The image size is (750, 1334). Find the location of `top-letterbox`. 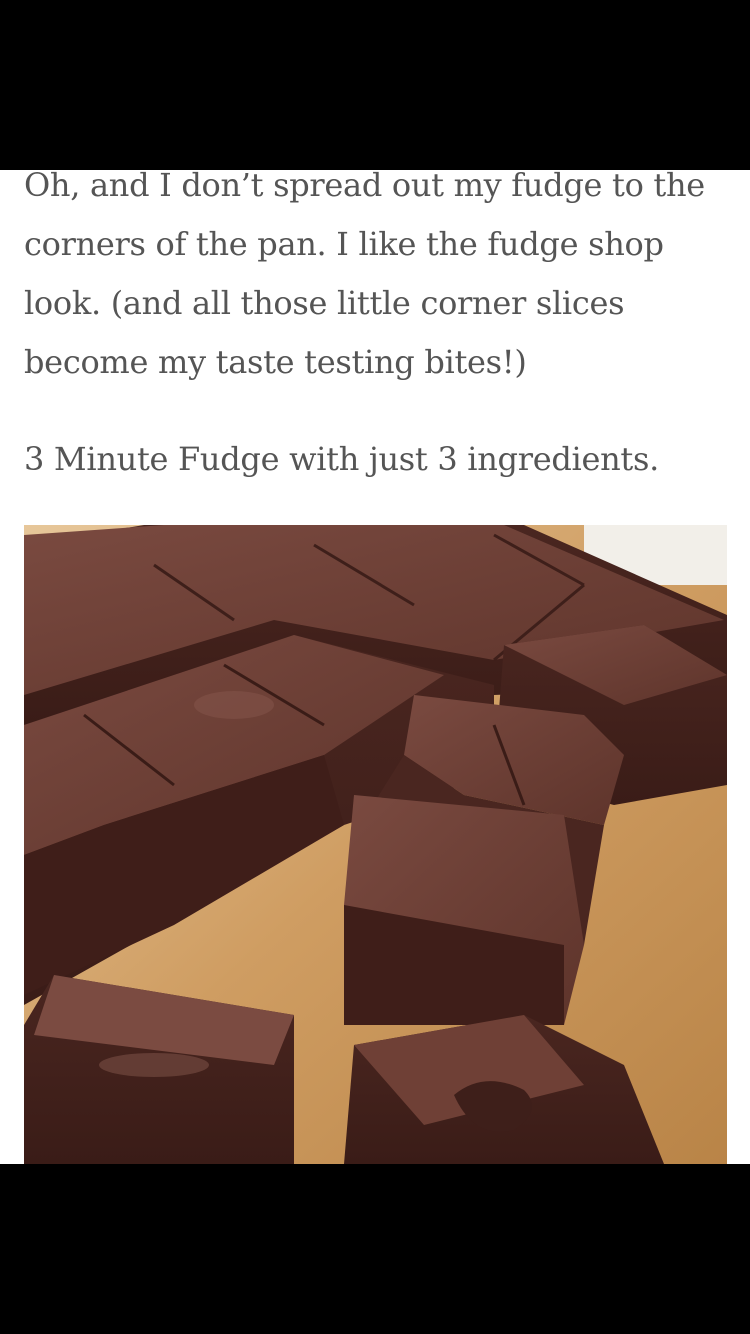

top-letterbox is located at coordinates (375, 85).